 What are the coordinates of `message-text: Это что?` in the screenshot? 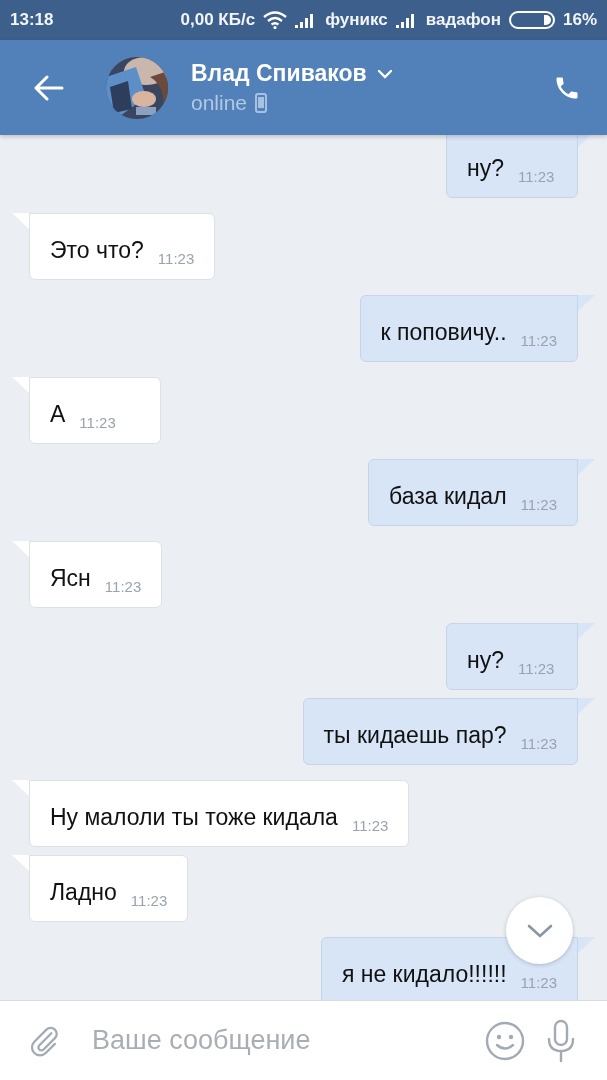 It's located at (97, 250).